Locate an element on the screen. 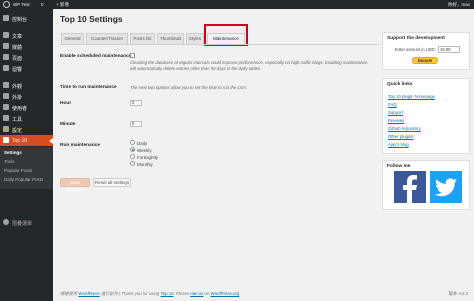  submenu-tools: Tools is located at coordinates (9, 161).